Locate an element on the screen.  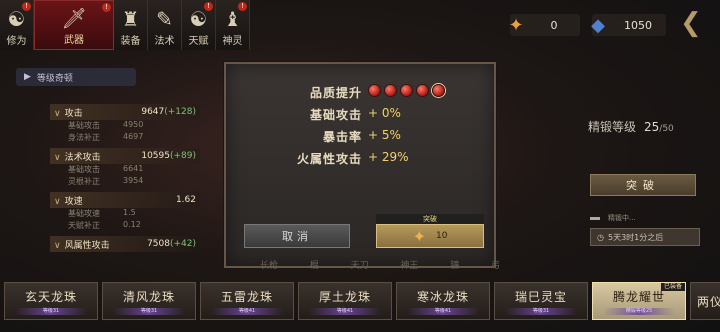
breakthrough-cost: ✦ 10 is located at coordinates (430, 236).